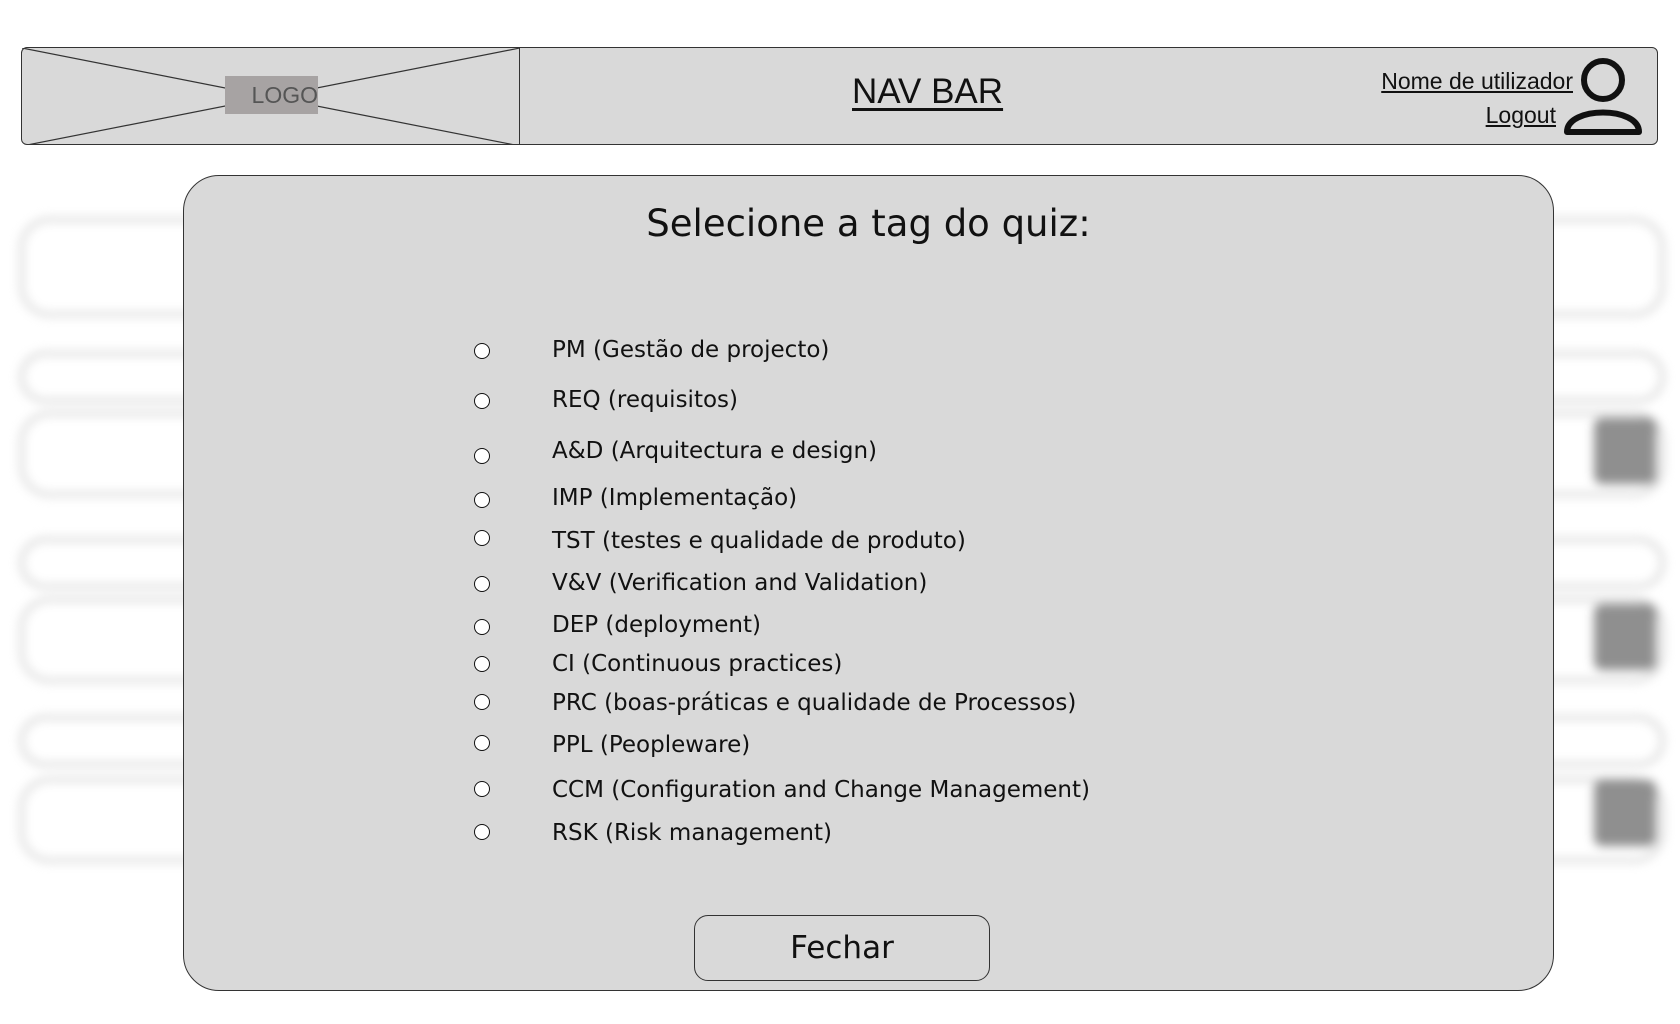 The image size is (1680, 1024). Describe the element at coordinates (714, 451) in the screenshot. I see `option-label-ad: A&D (Arquitectura e design)` at that location.